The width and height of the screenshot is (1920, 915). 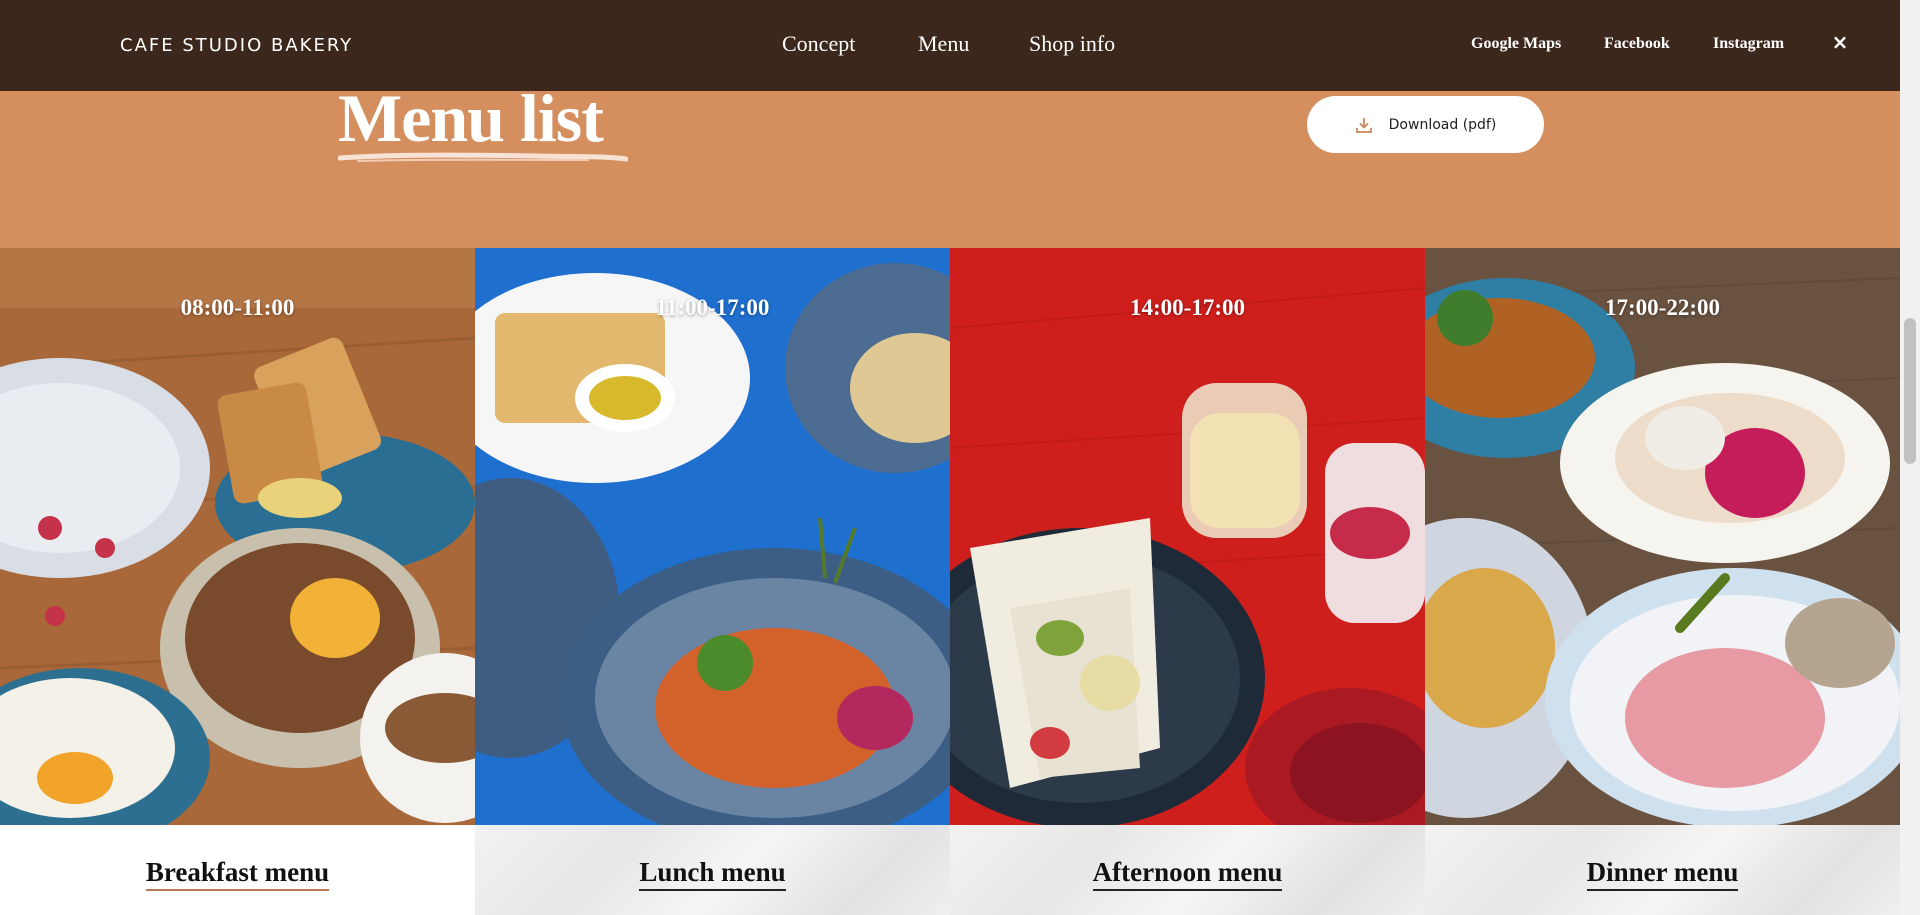 What do you see at coordinates (237, 307) in the screenshot?
I see `panel-time-breakfast: 08:00-11:00` at bounding box center [237, 307].